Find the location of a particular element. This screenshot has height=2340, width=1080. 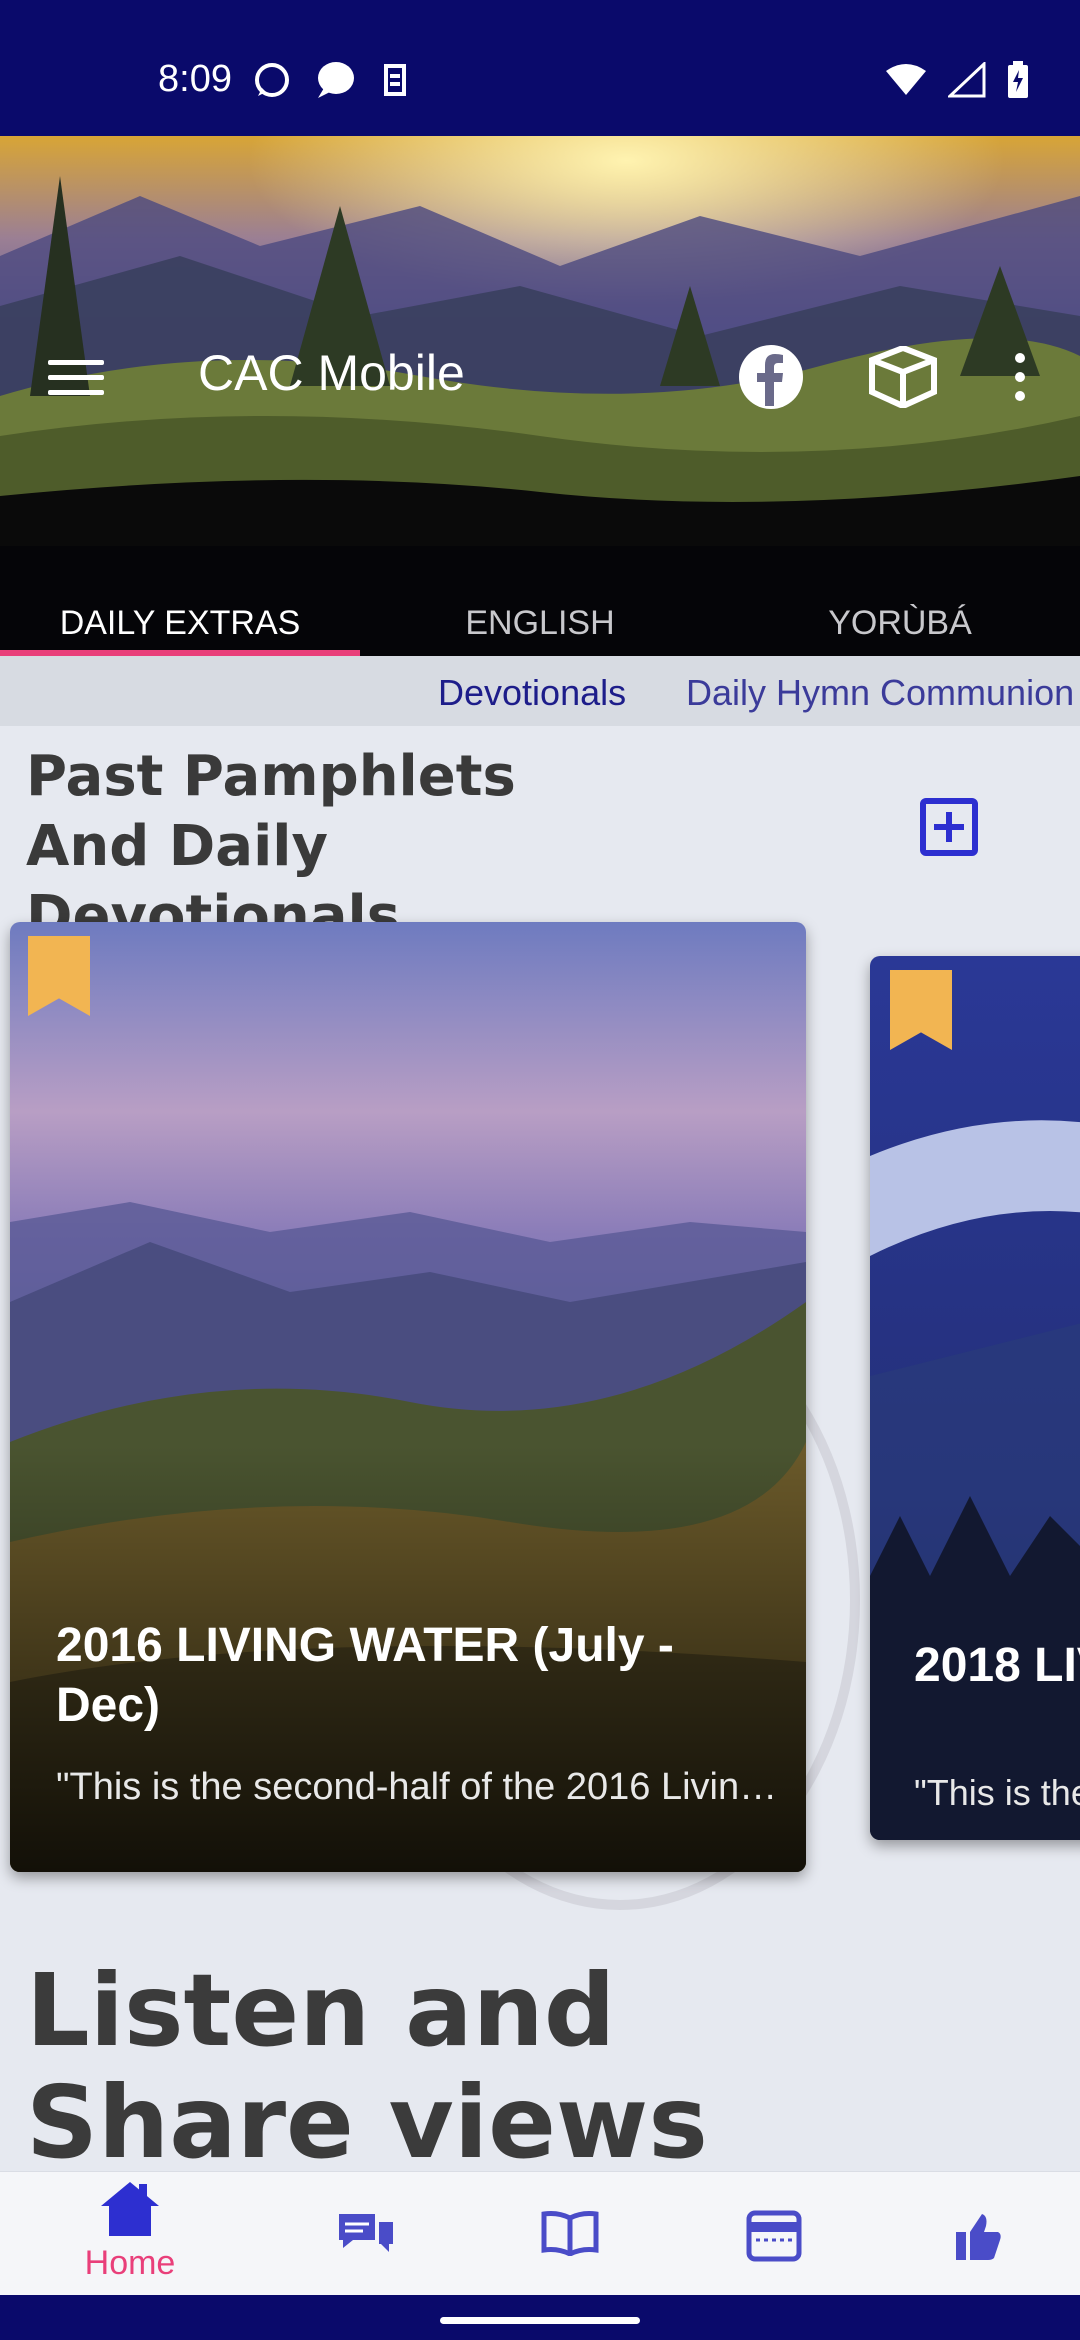

notification-icons is located at coordinates (332, 80).